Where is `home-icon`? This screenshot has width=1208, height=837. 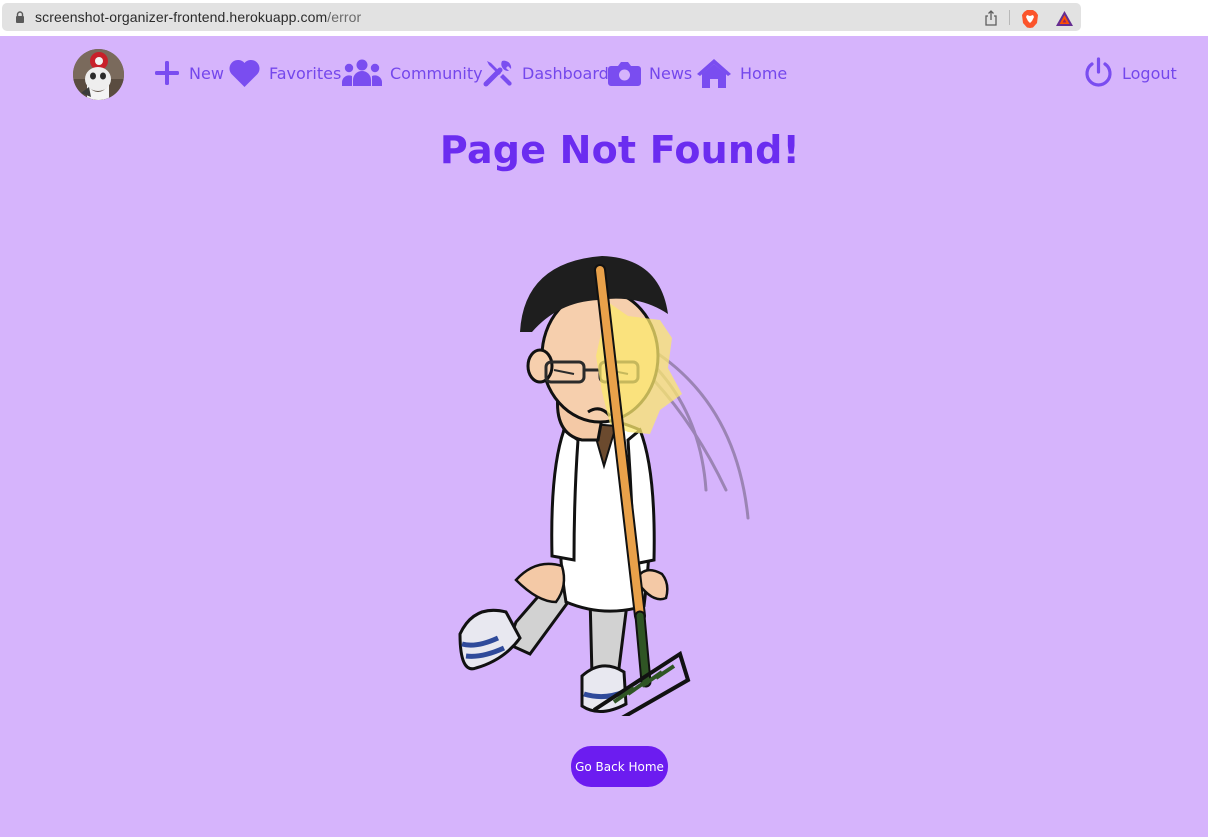
home-icon is located at coordinates (714, 73).